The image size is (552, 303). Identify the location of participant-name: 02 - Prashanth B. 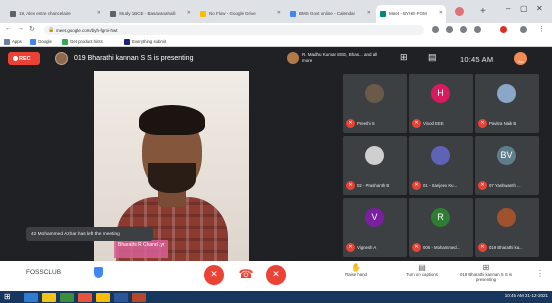
(373, 185).